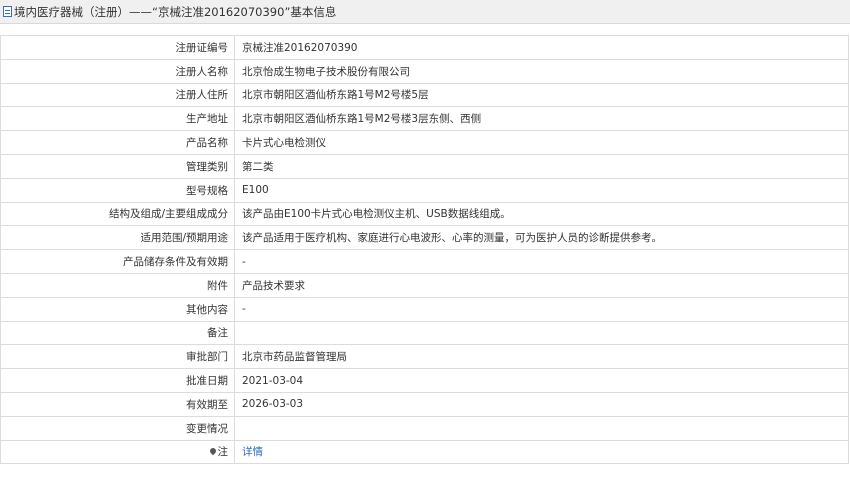  I want to click on note-label: 注, so click(223, 452).